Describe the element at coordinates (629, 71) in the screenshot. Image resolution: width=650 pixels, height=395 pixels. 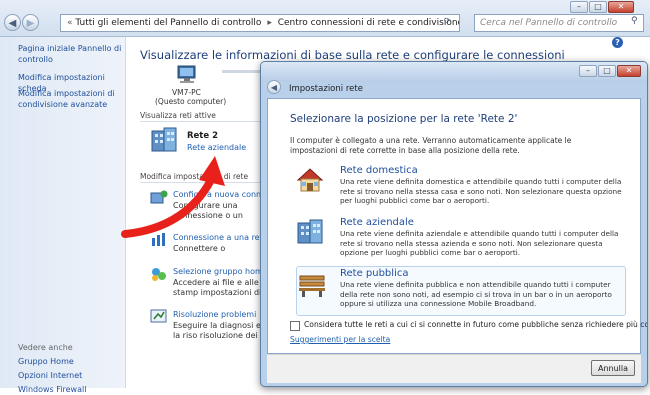
I see `dialog-close-button: ✕` at that location.